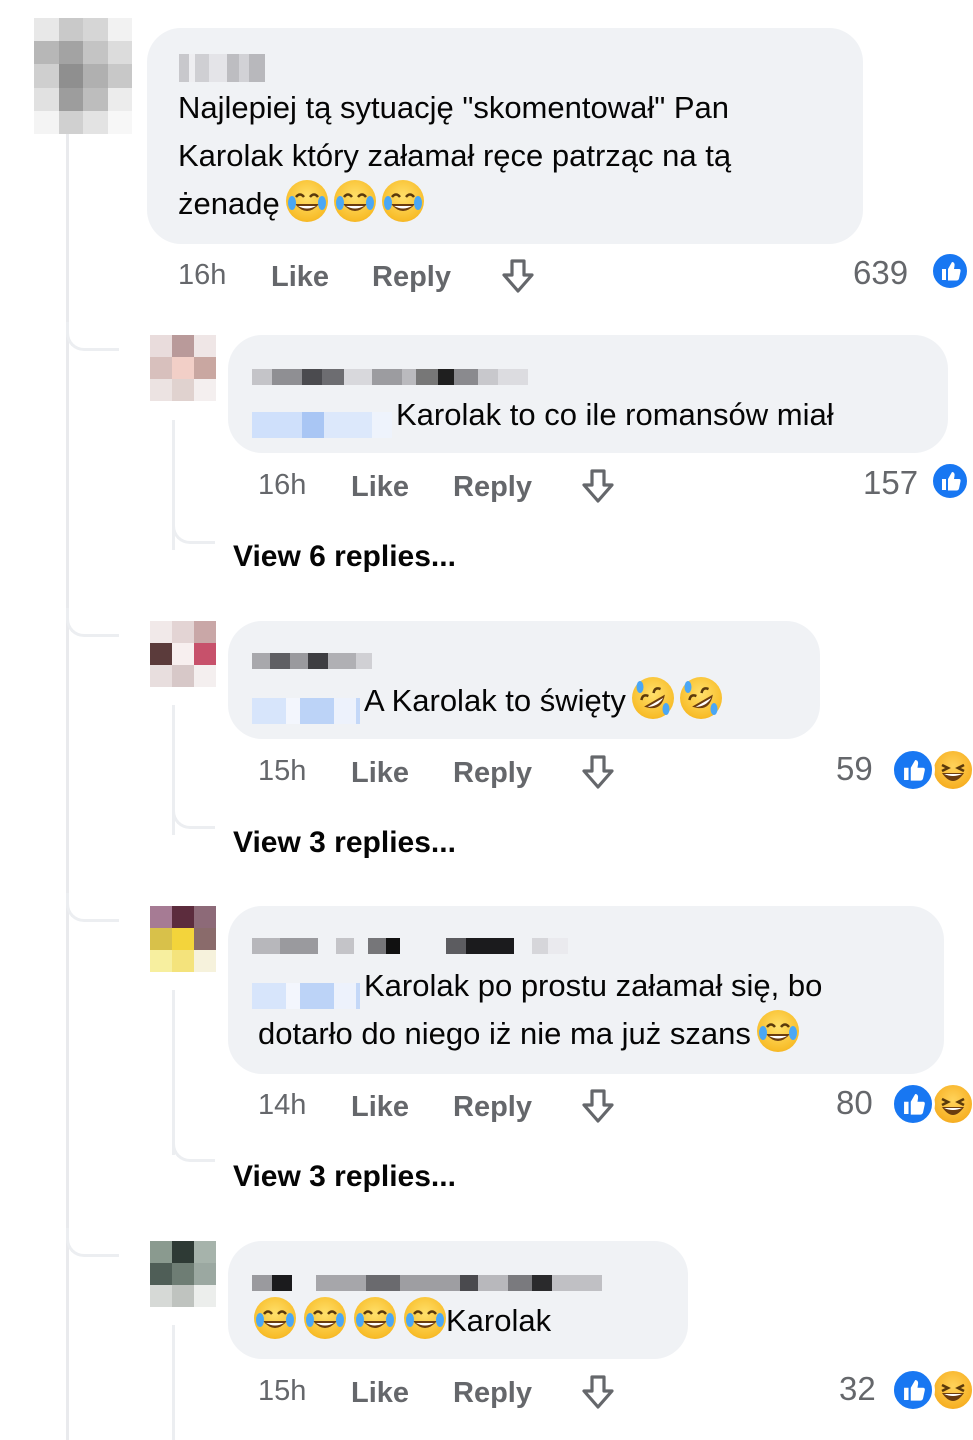  What do you see at coordinates (880, 273) in the screenshot?
I see `reaction-count: 639` at bounding box center [880, 273].